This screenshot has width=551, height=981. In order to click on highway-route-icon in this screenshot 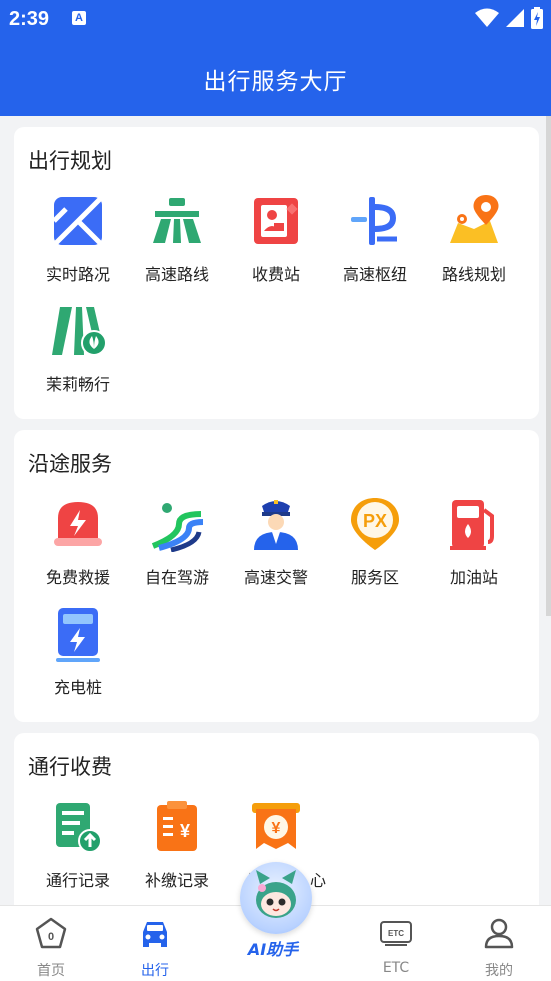, I will do `click(177, 220)`.